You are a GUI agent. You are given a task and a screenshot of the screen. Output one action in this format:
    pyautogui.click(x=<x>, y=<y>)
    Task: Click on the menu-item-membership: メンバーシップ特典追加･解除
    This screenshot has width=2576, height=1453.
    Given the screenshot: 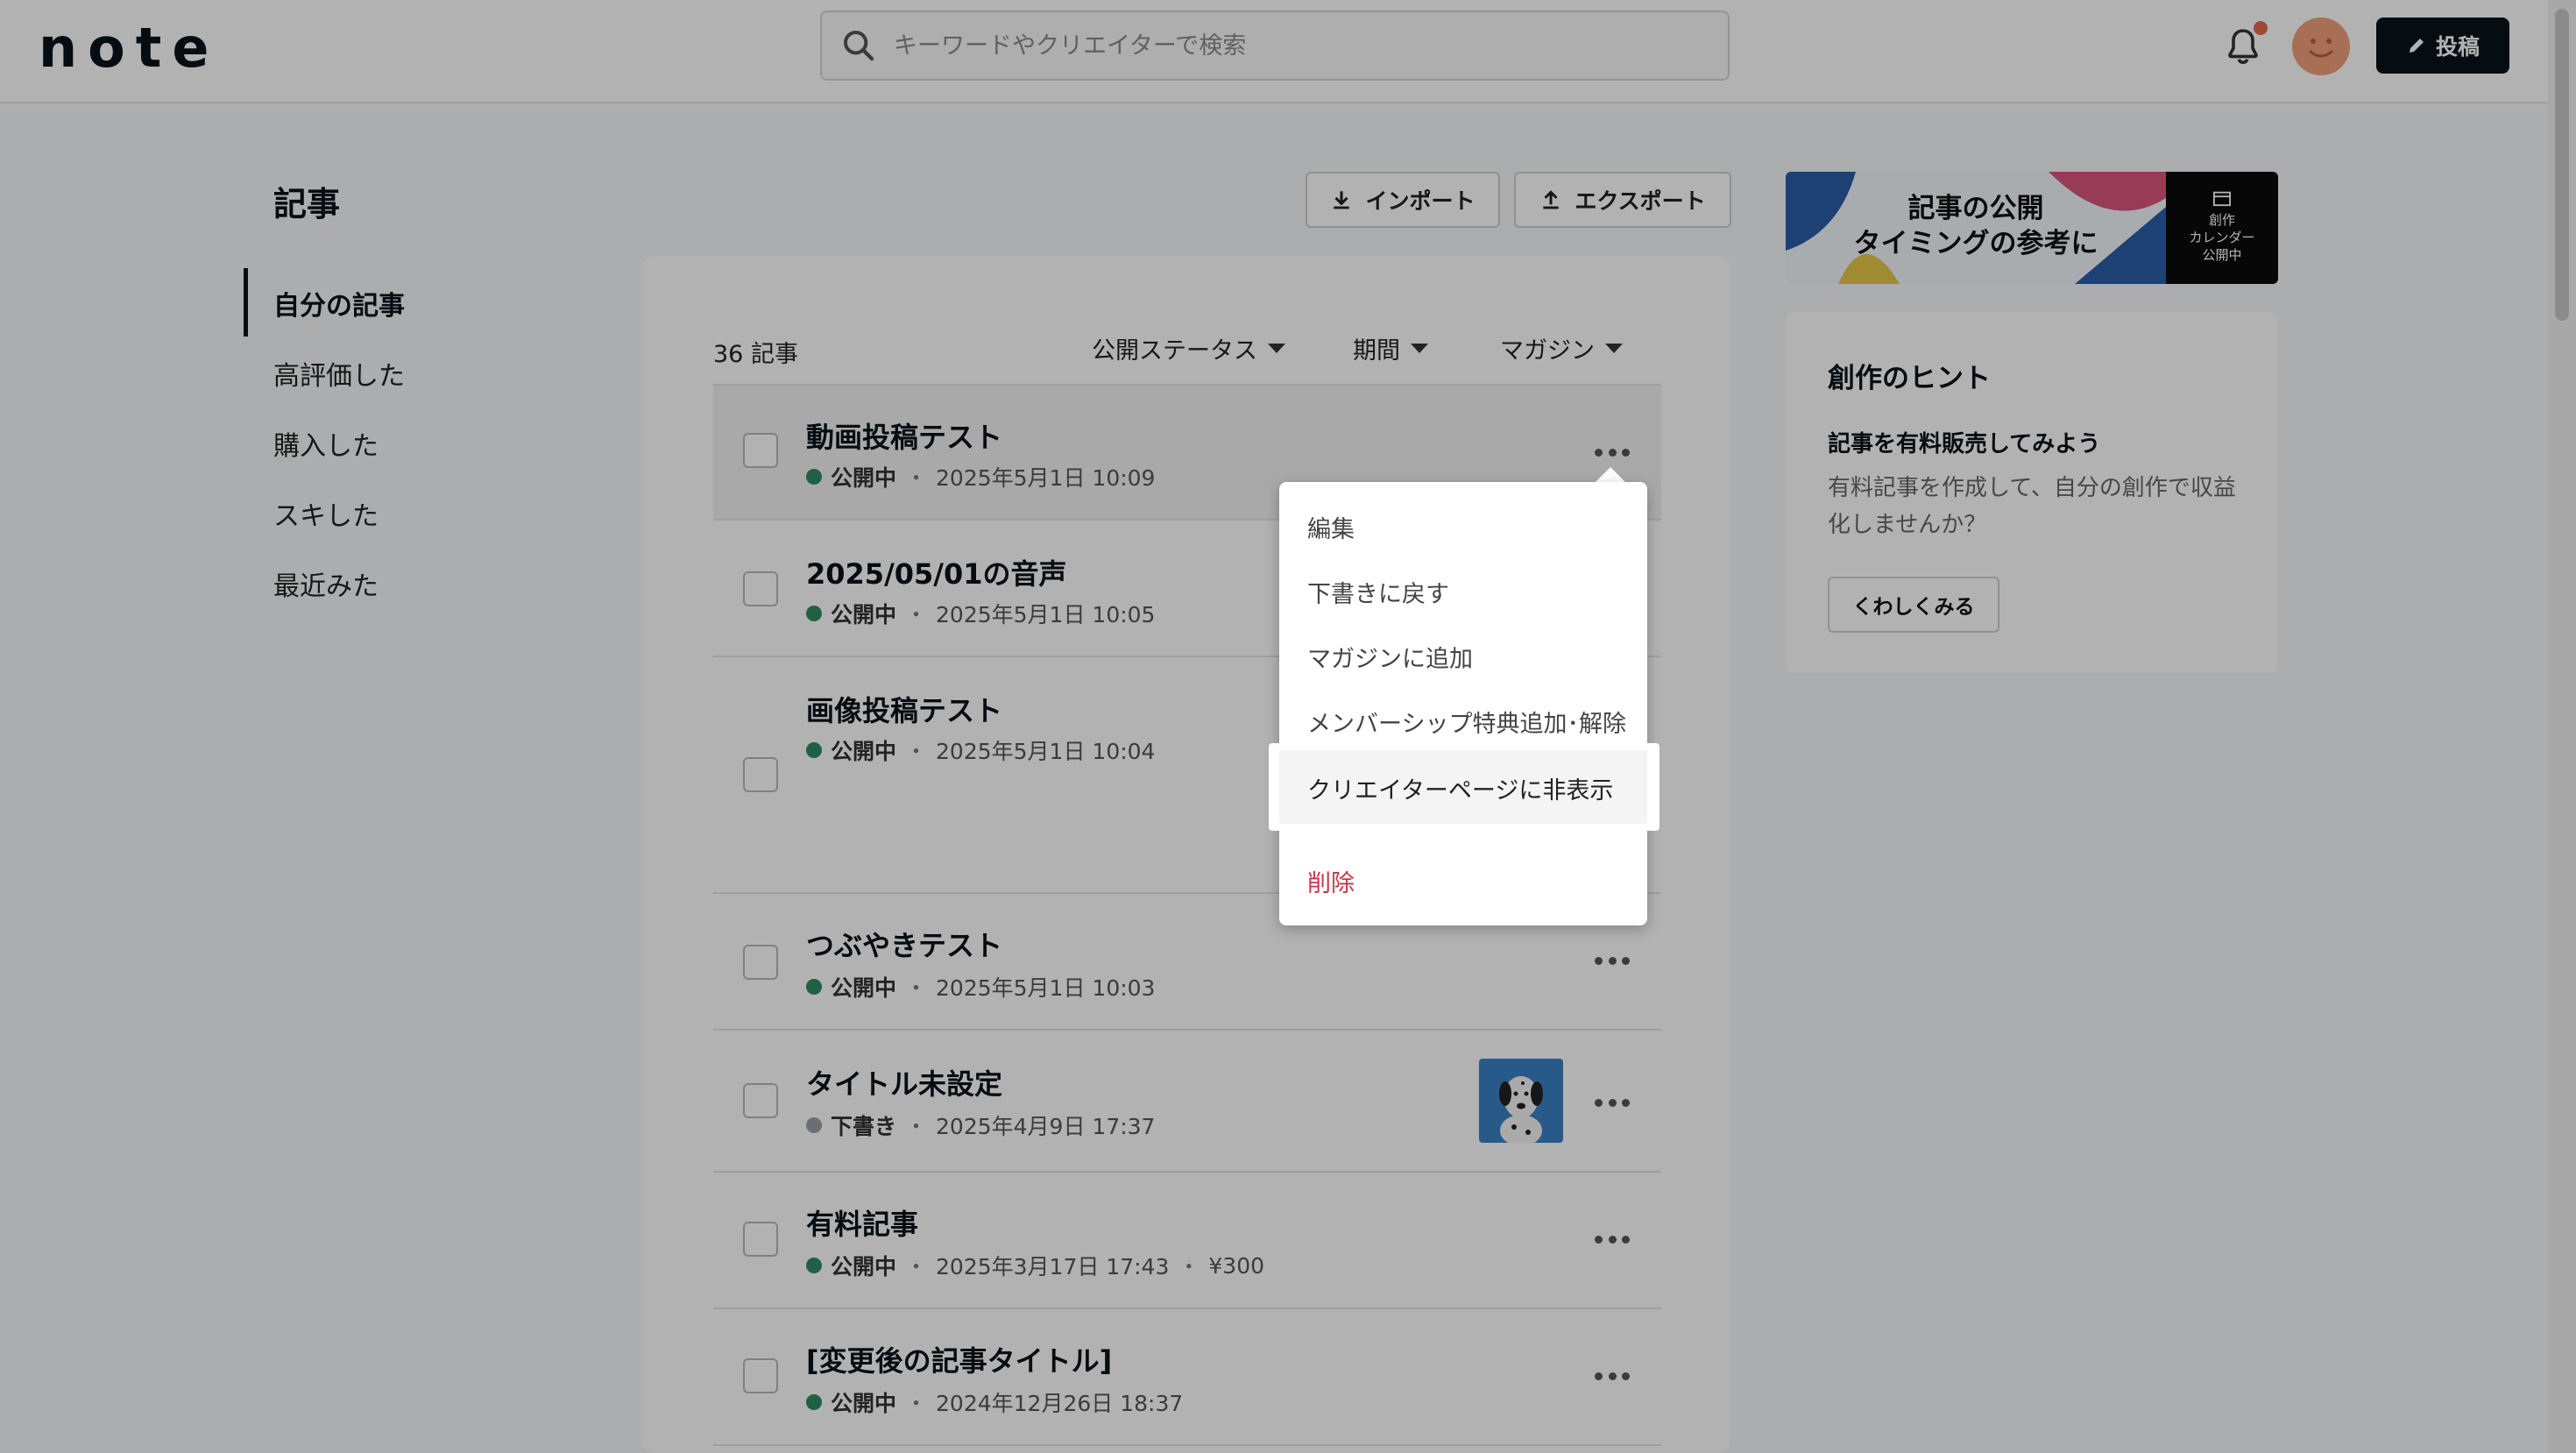 What is the action you would take?
    pyautogui.click(x=1466, y=722)
    